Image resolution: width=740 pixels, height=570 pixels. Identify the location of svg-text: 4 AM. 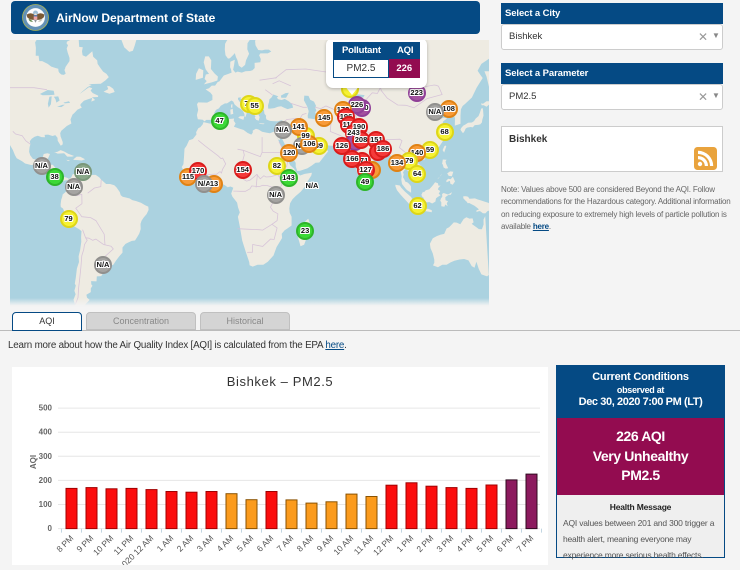
(225, 543).